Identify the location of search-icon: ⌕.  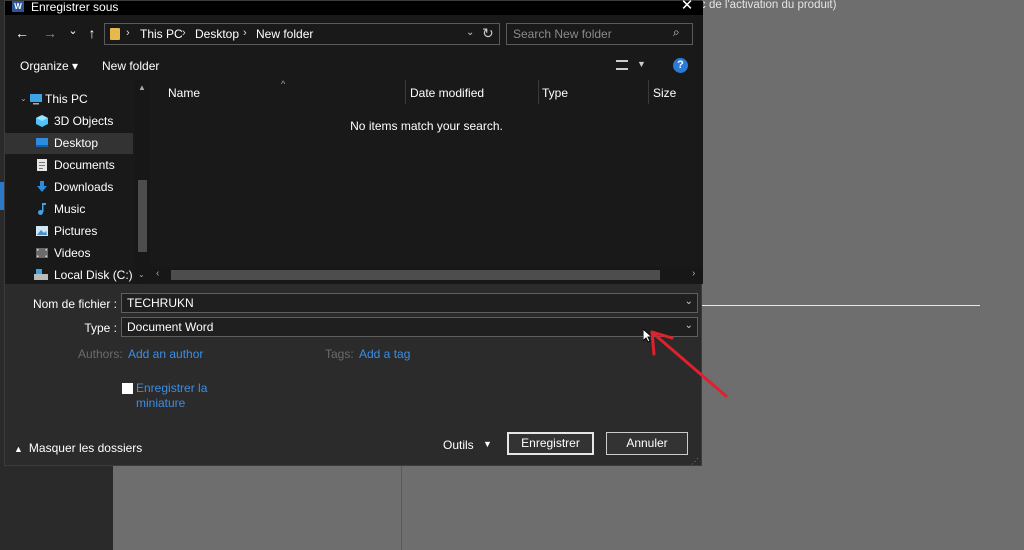
(676, 32).